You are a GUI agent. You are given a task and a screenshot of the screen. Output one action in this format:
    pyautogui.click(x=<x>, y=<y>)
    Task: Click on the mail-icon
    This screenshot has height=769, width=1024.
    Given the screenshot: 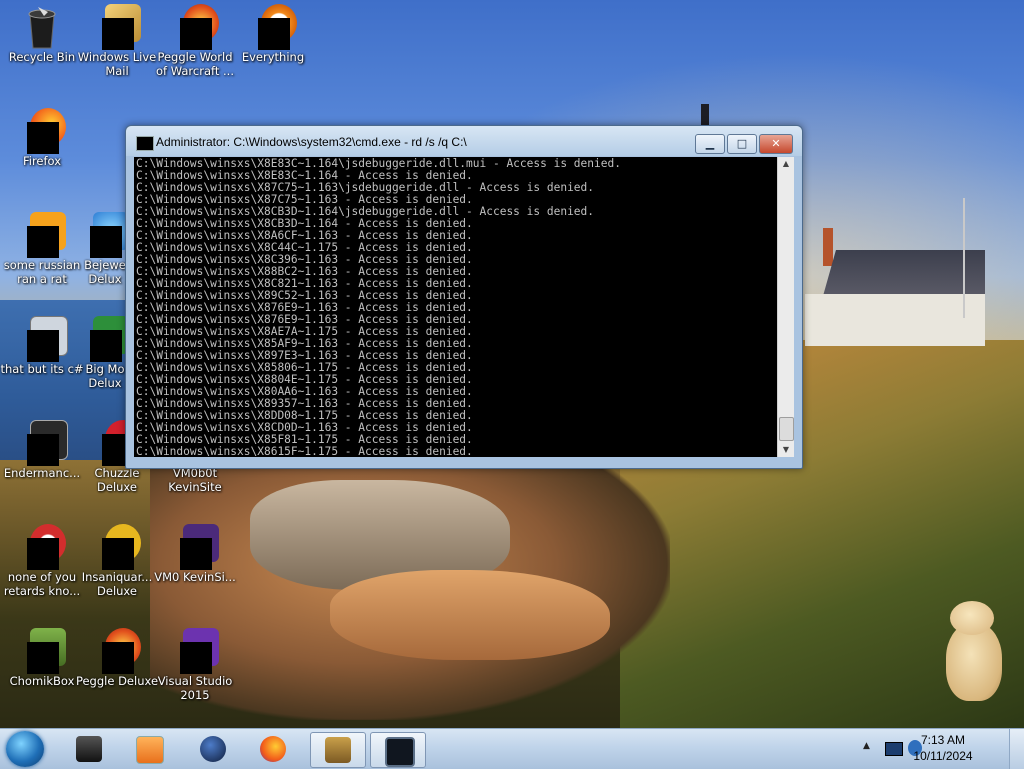 What is the action you would take?
    pyautogui.click(x=117, y=27)
    